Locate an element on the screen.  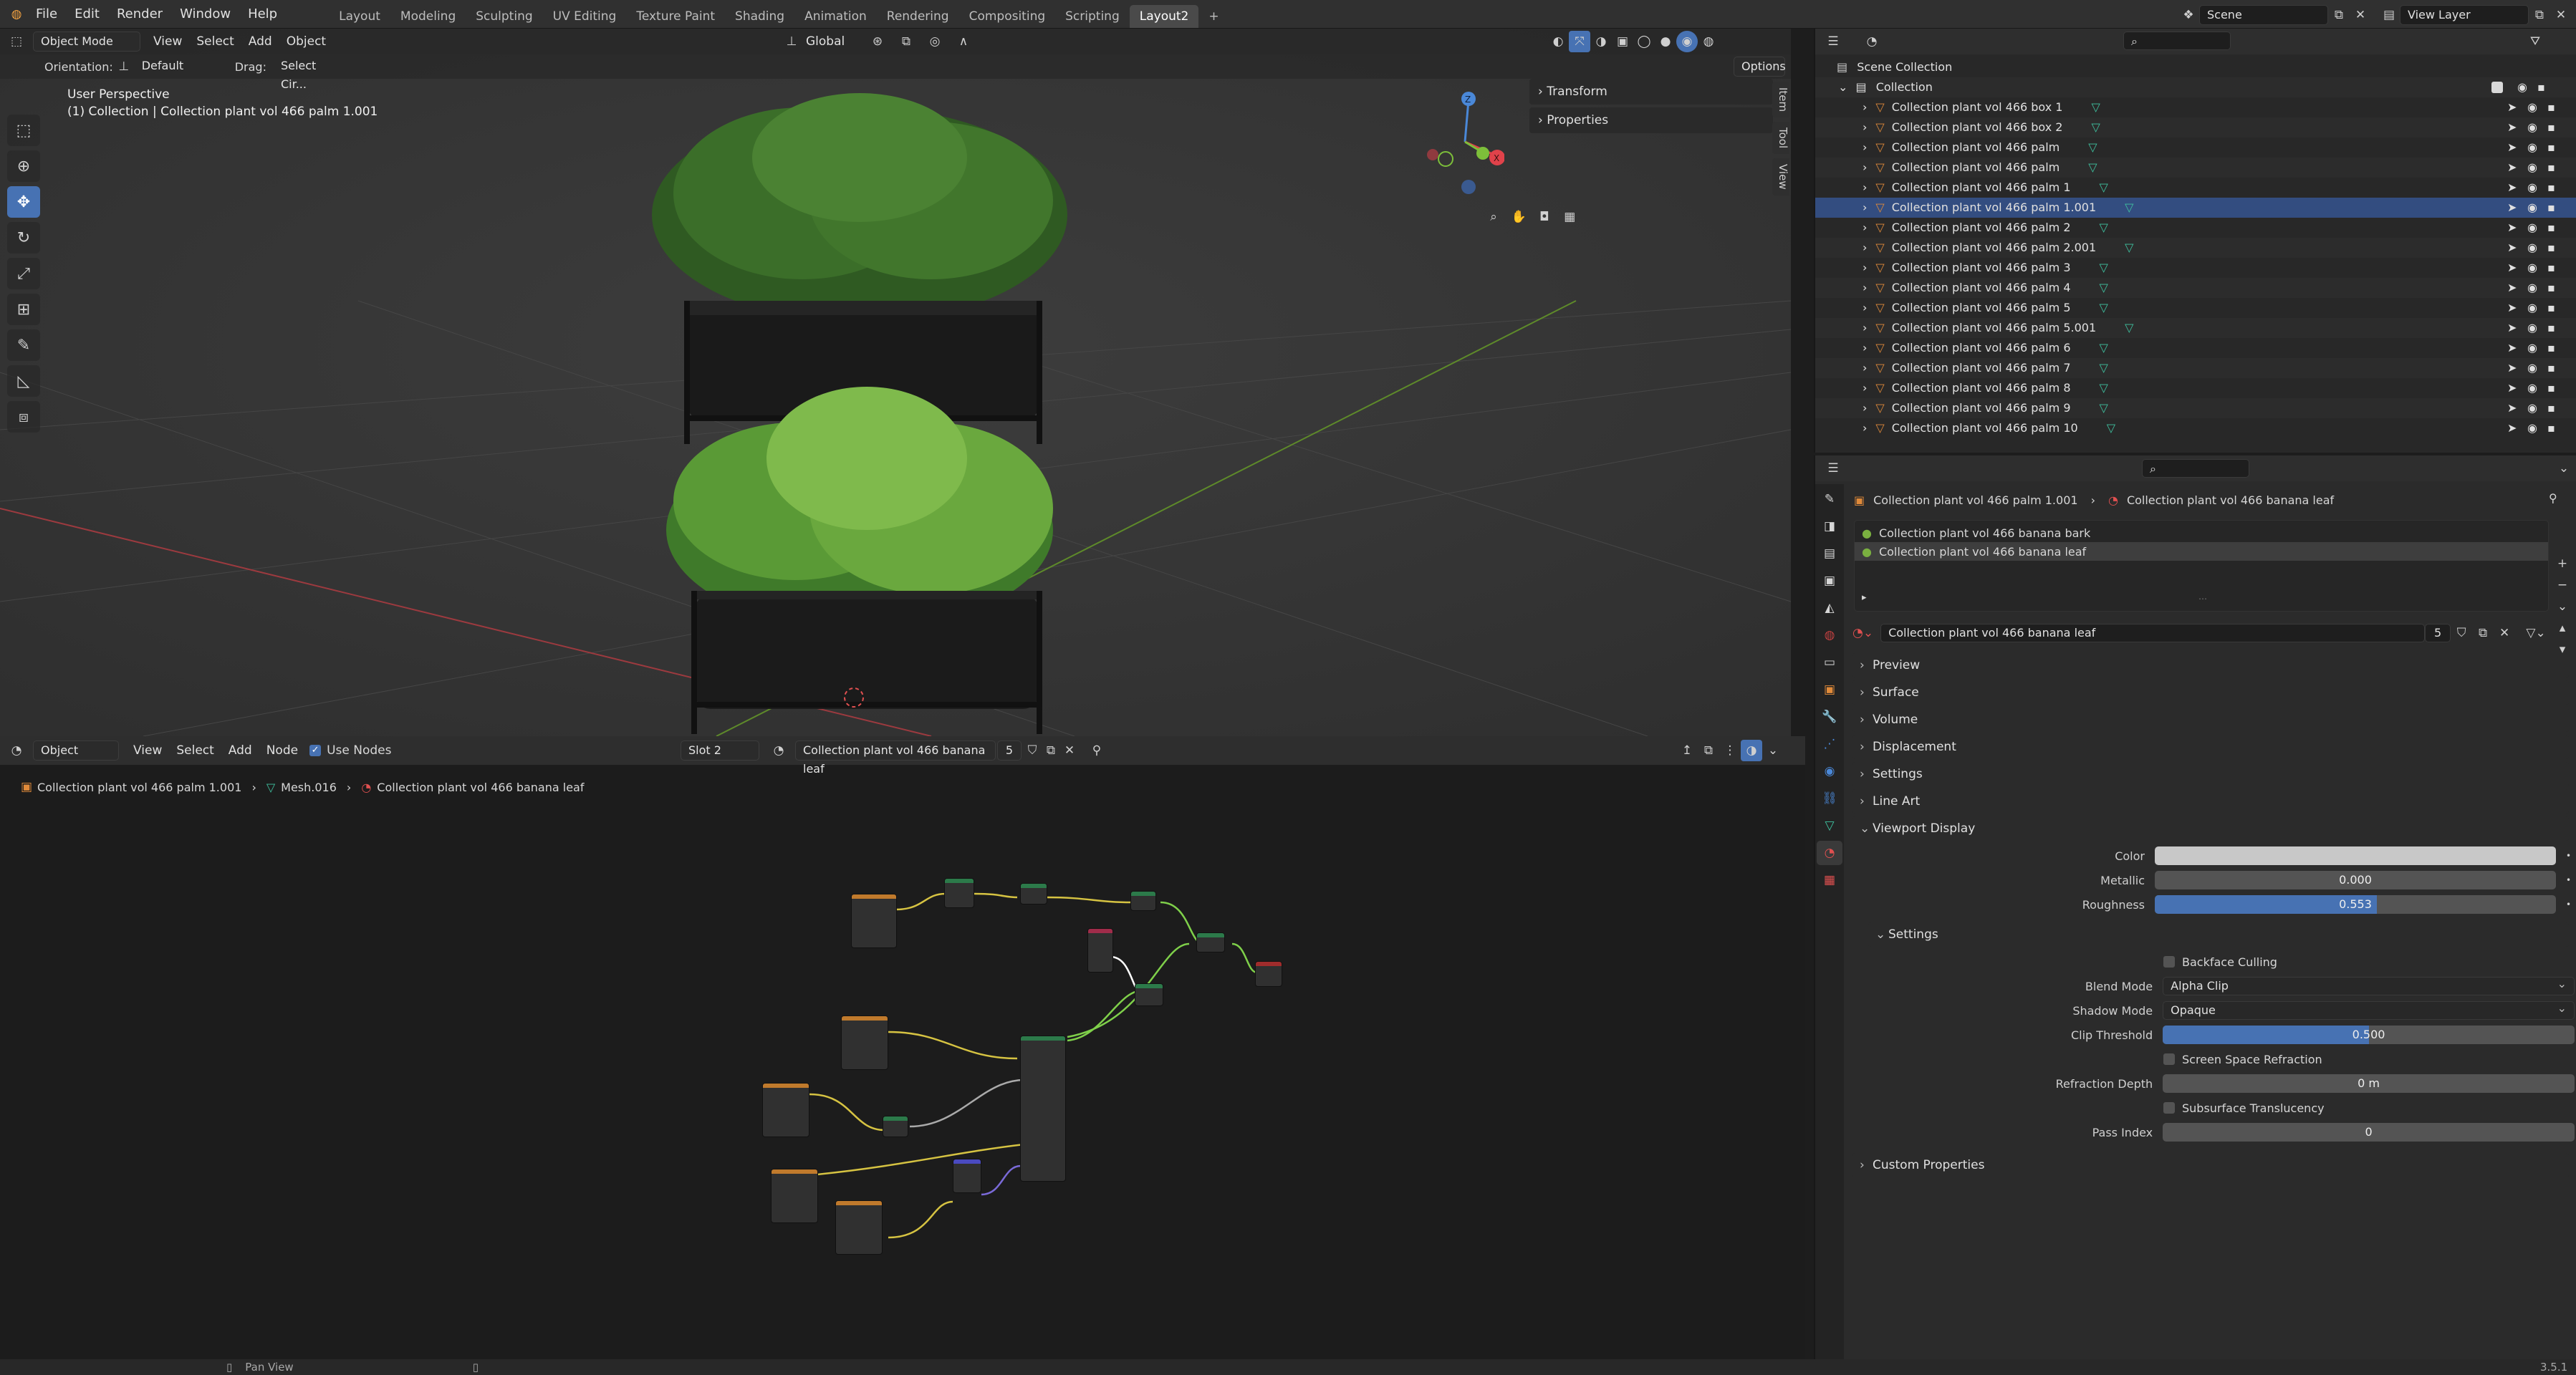
roughness-slider: 0.553 is located at coordinates (2355, 904).